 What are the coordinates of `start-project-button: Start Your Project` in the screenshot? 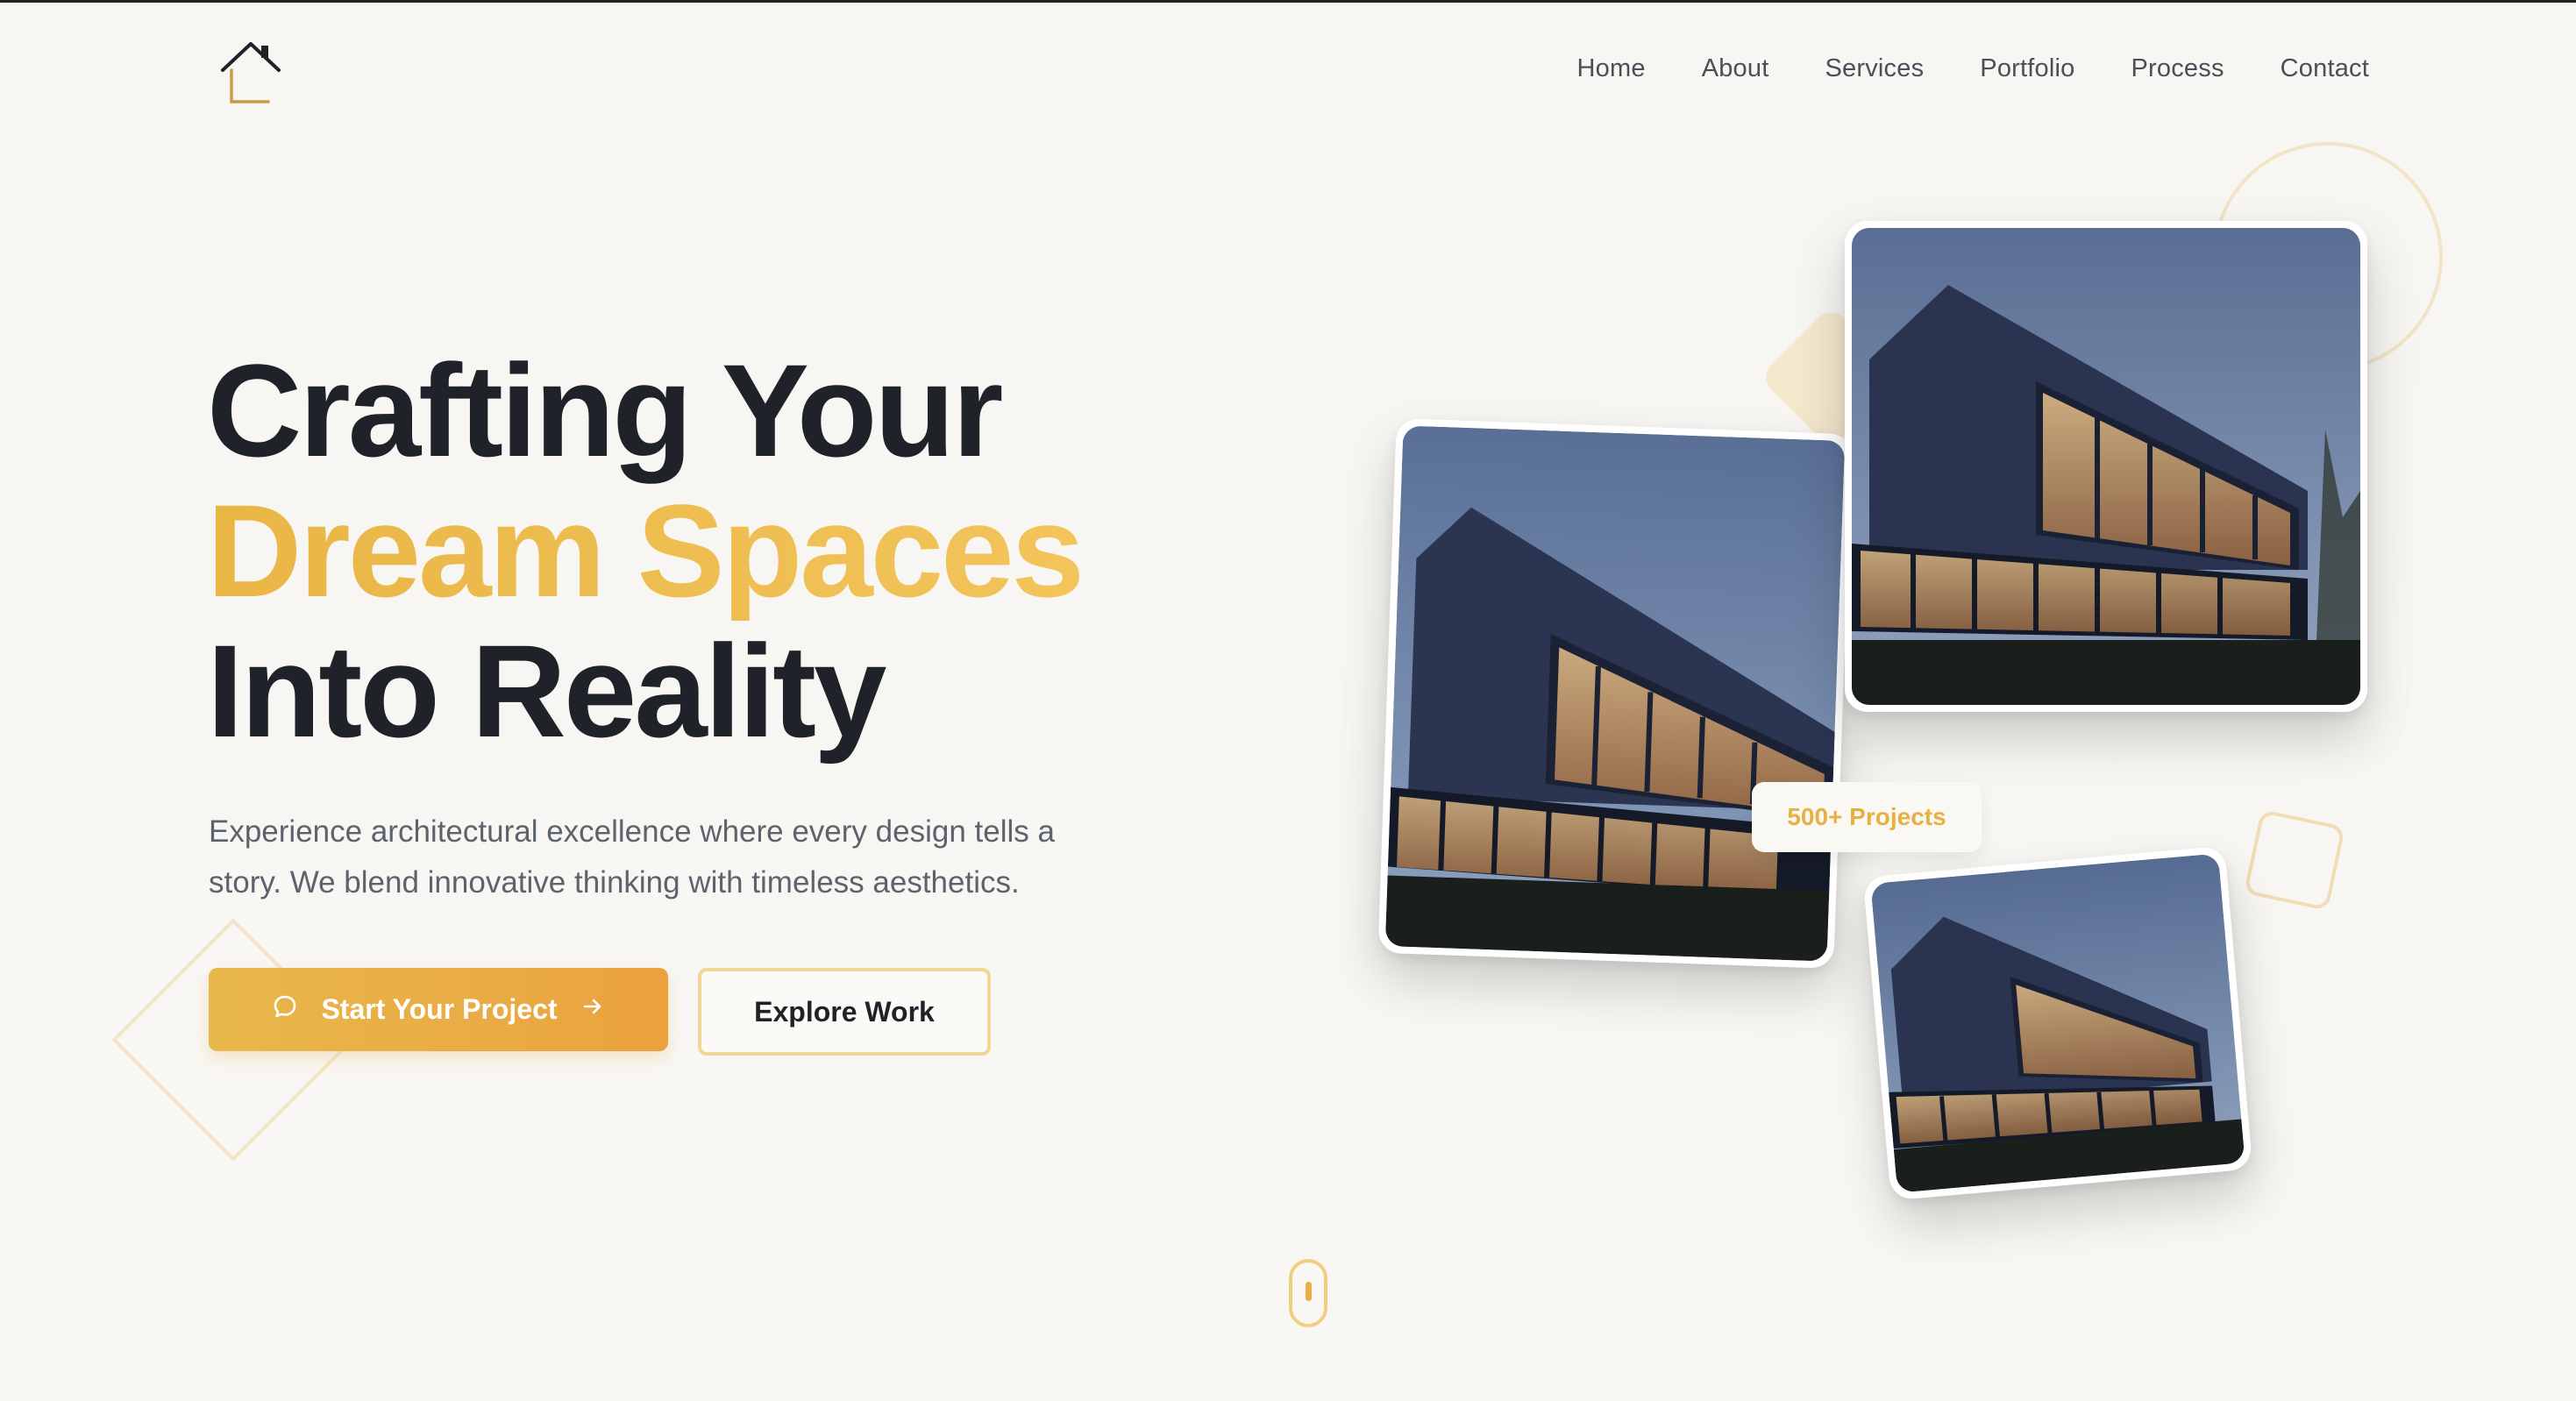 It's located at (438, 1010).